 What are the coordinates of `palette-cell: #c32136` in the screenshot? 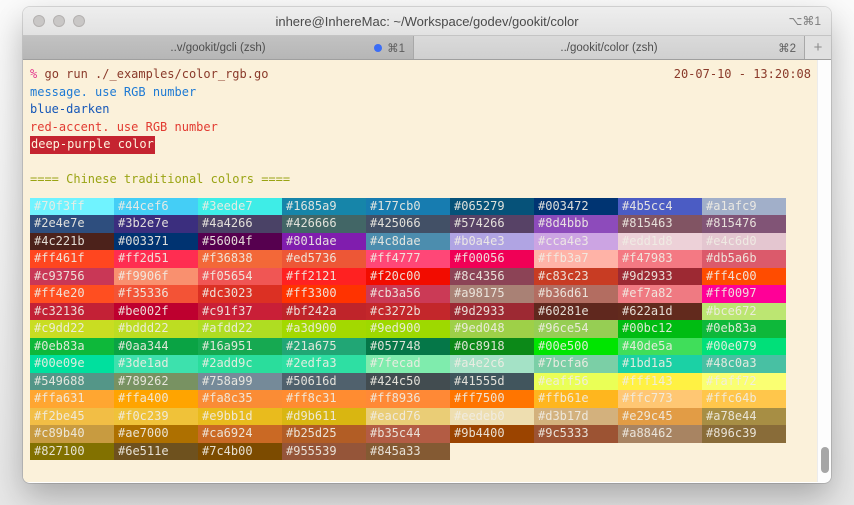 It's located at (72, 311).